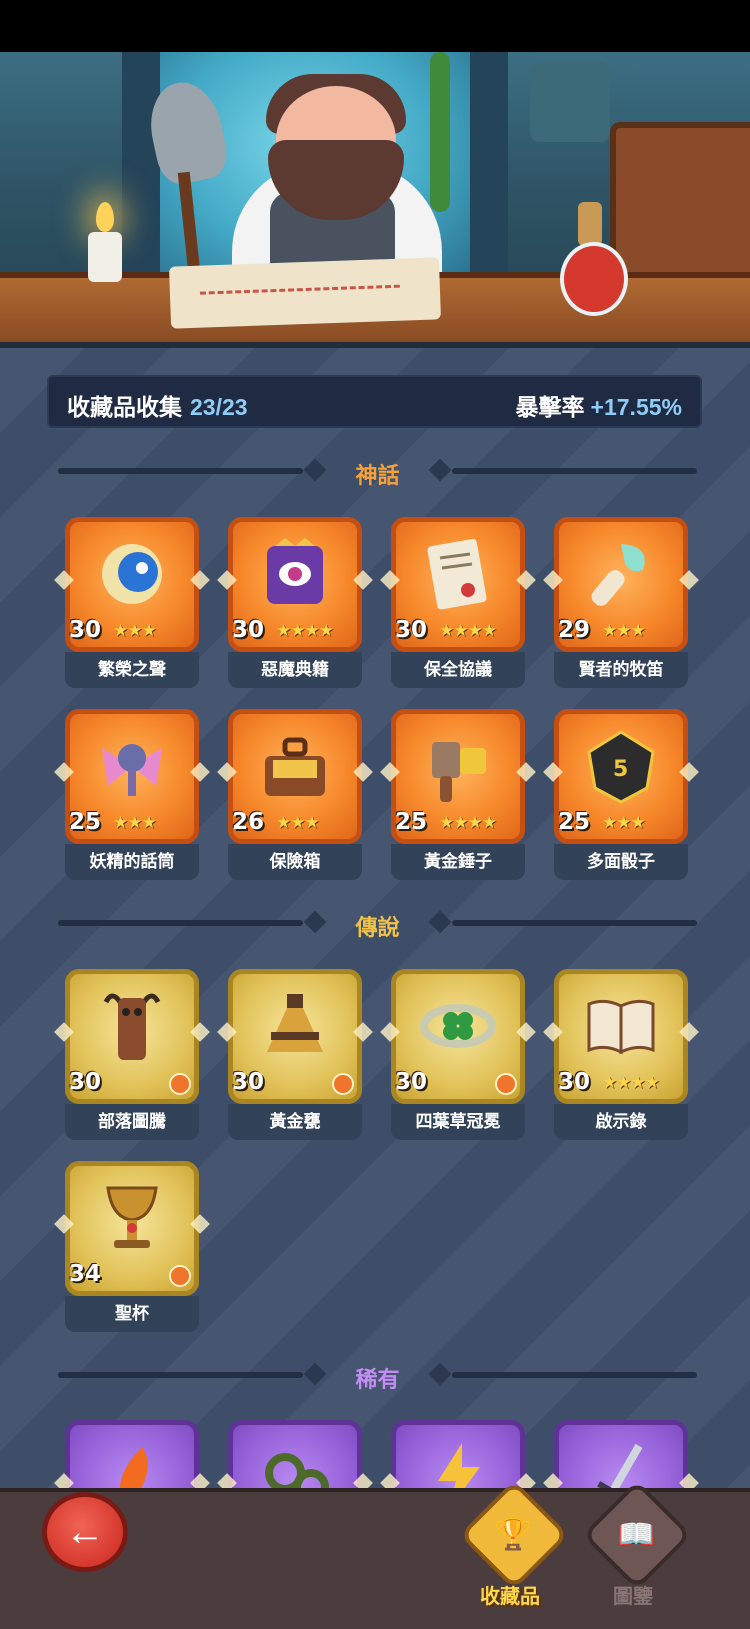  I want to click on item-card-holy-grail: 34 聖杯, so click(132, 1251).